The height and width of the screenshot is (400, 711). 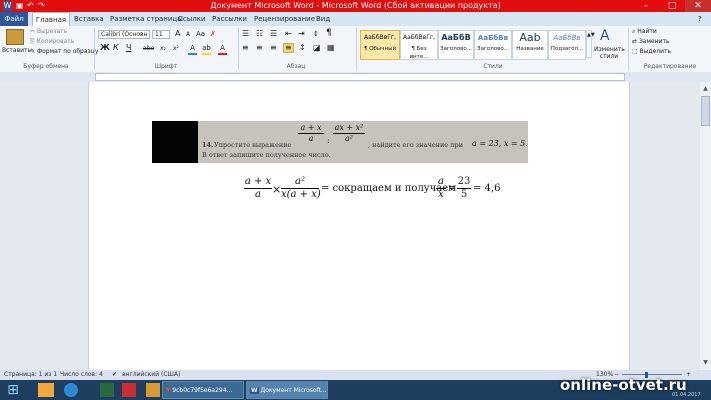 I want to click on yandex-icon: Y, so click(x=168, y=390).